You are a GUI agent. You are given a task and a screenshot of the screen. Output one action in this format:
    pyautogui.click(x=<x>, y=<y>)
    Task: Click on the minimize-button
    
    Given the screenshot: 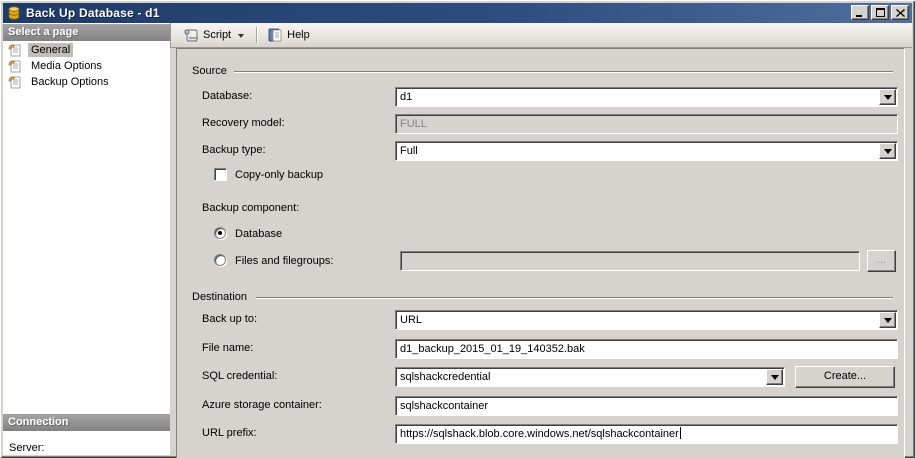 What is the action you would take?
    pyautogui.click(x=860, y=12)
    